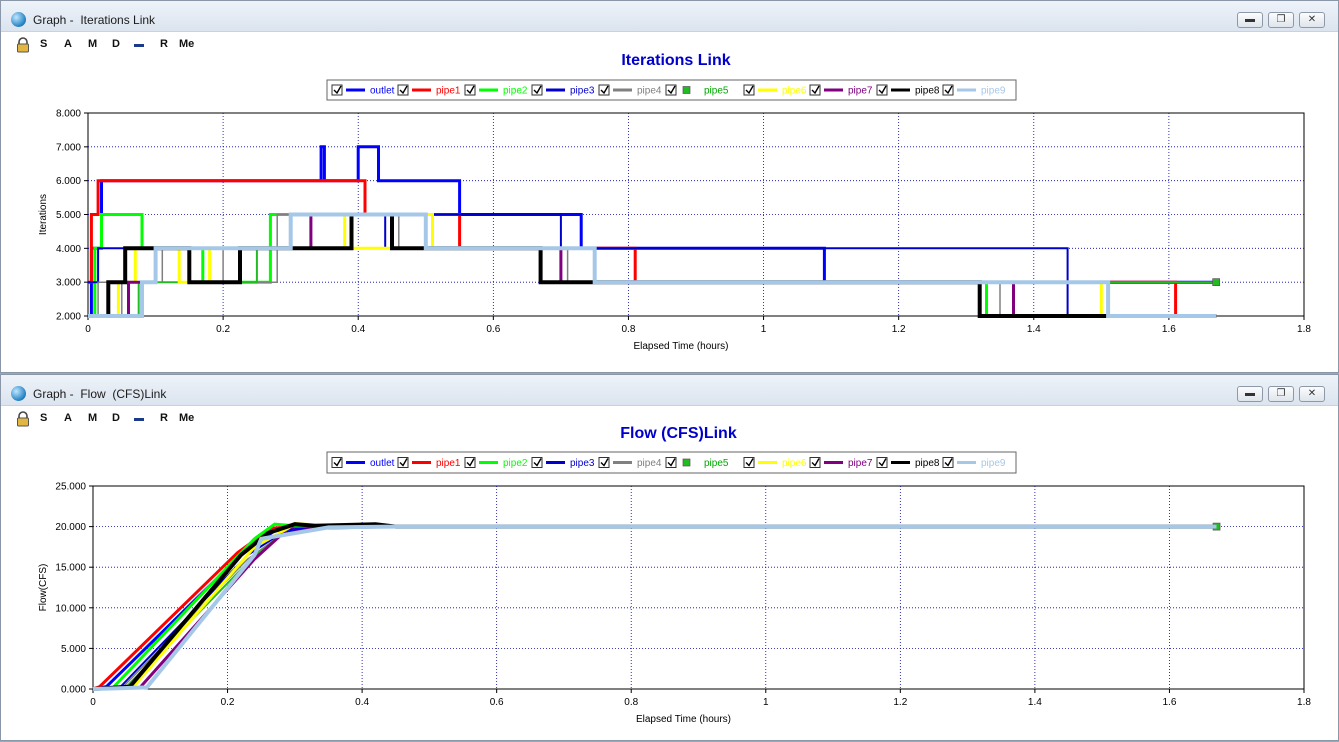 This screenshot has width=1339, height=742. What do you see at coordinates (68, 317) in the screenshot?
I see `y-tick-label: 2.000` at bounding box center [68, 317].